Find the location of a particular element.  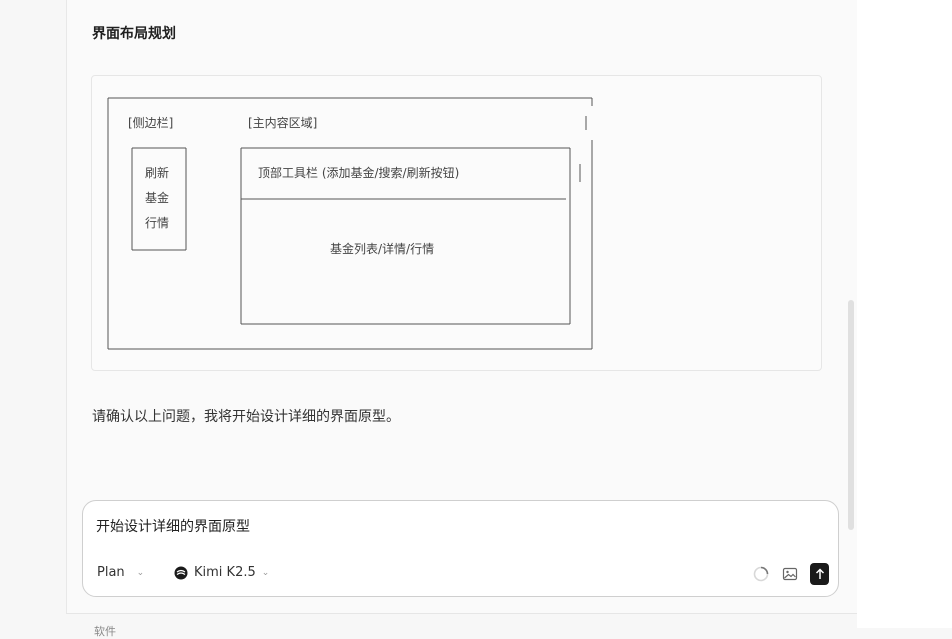

section-title: 界面布局规划 is located at coordinates (134, 34).